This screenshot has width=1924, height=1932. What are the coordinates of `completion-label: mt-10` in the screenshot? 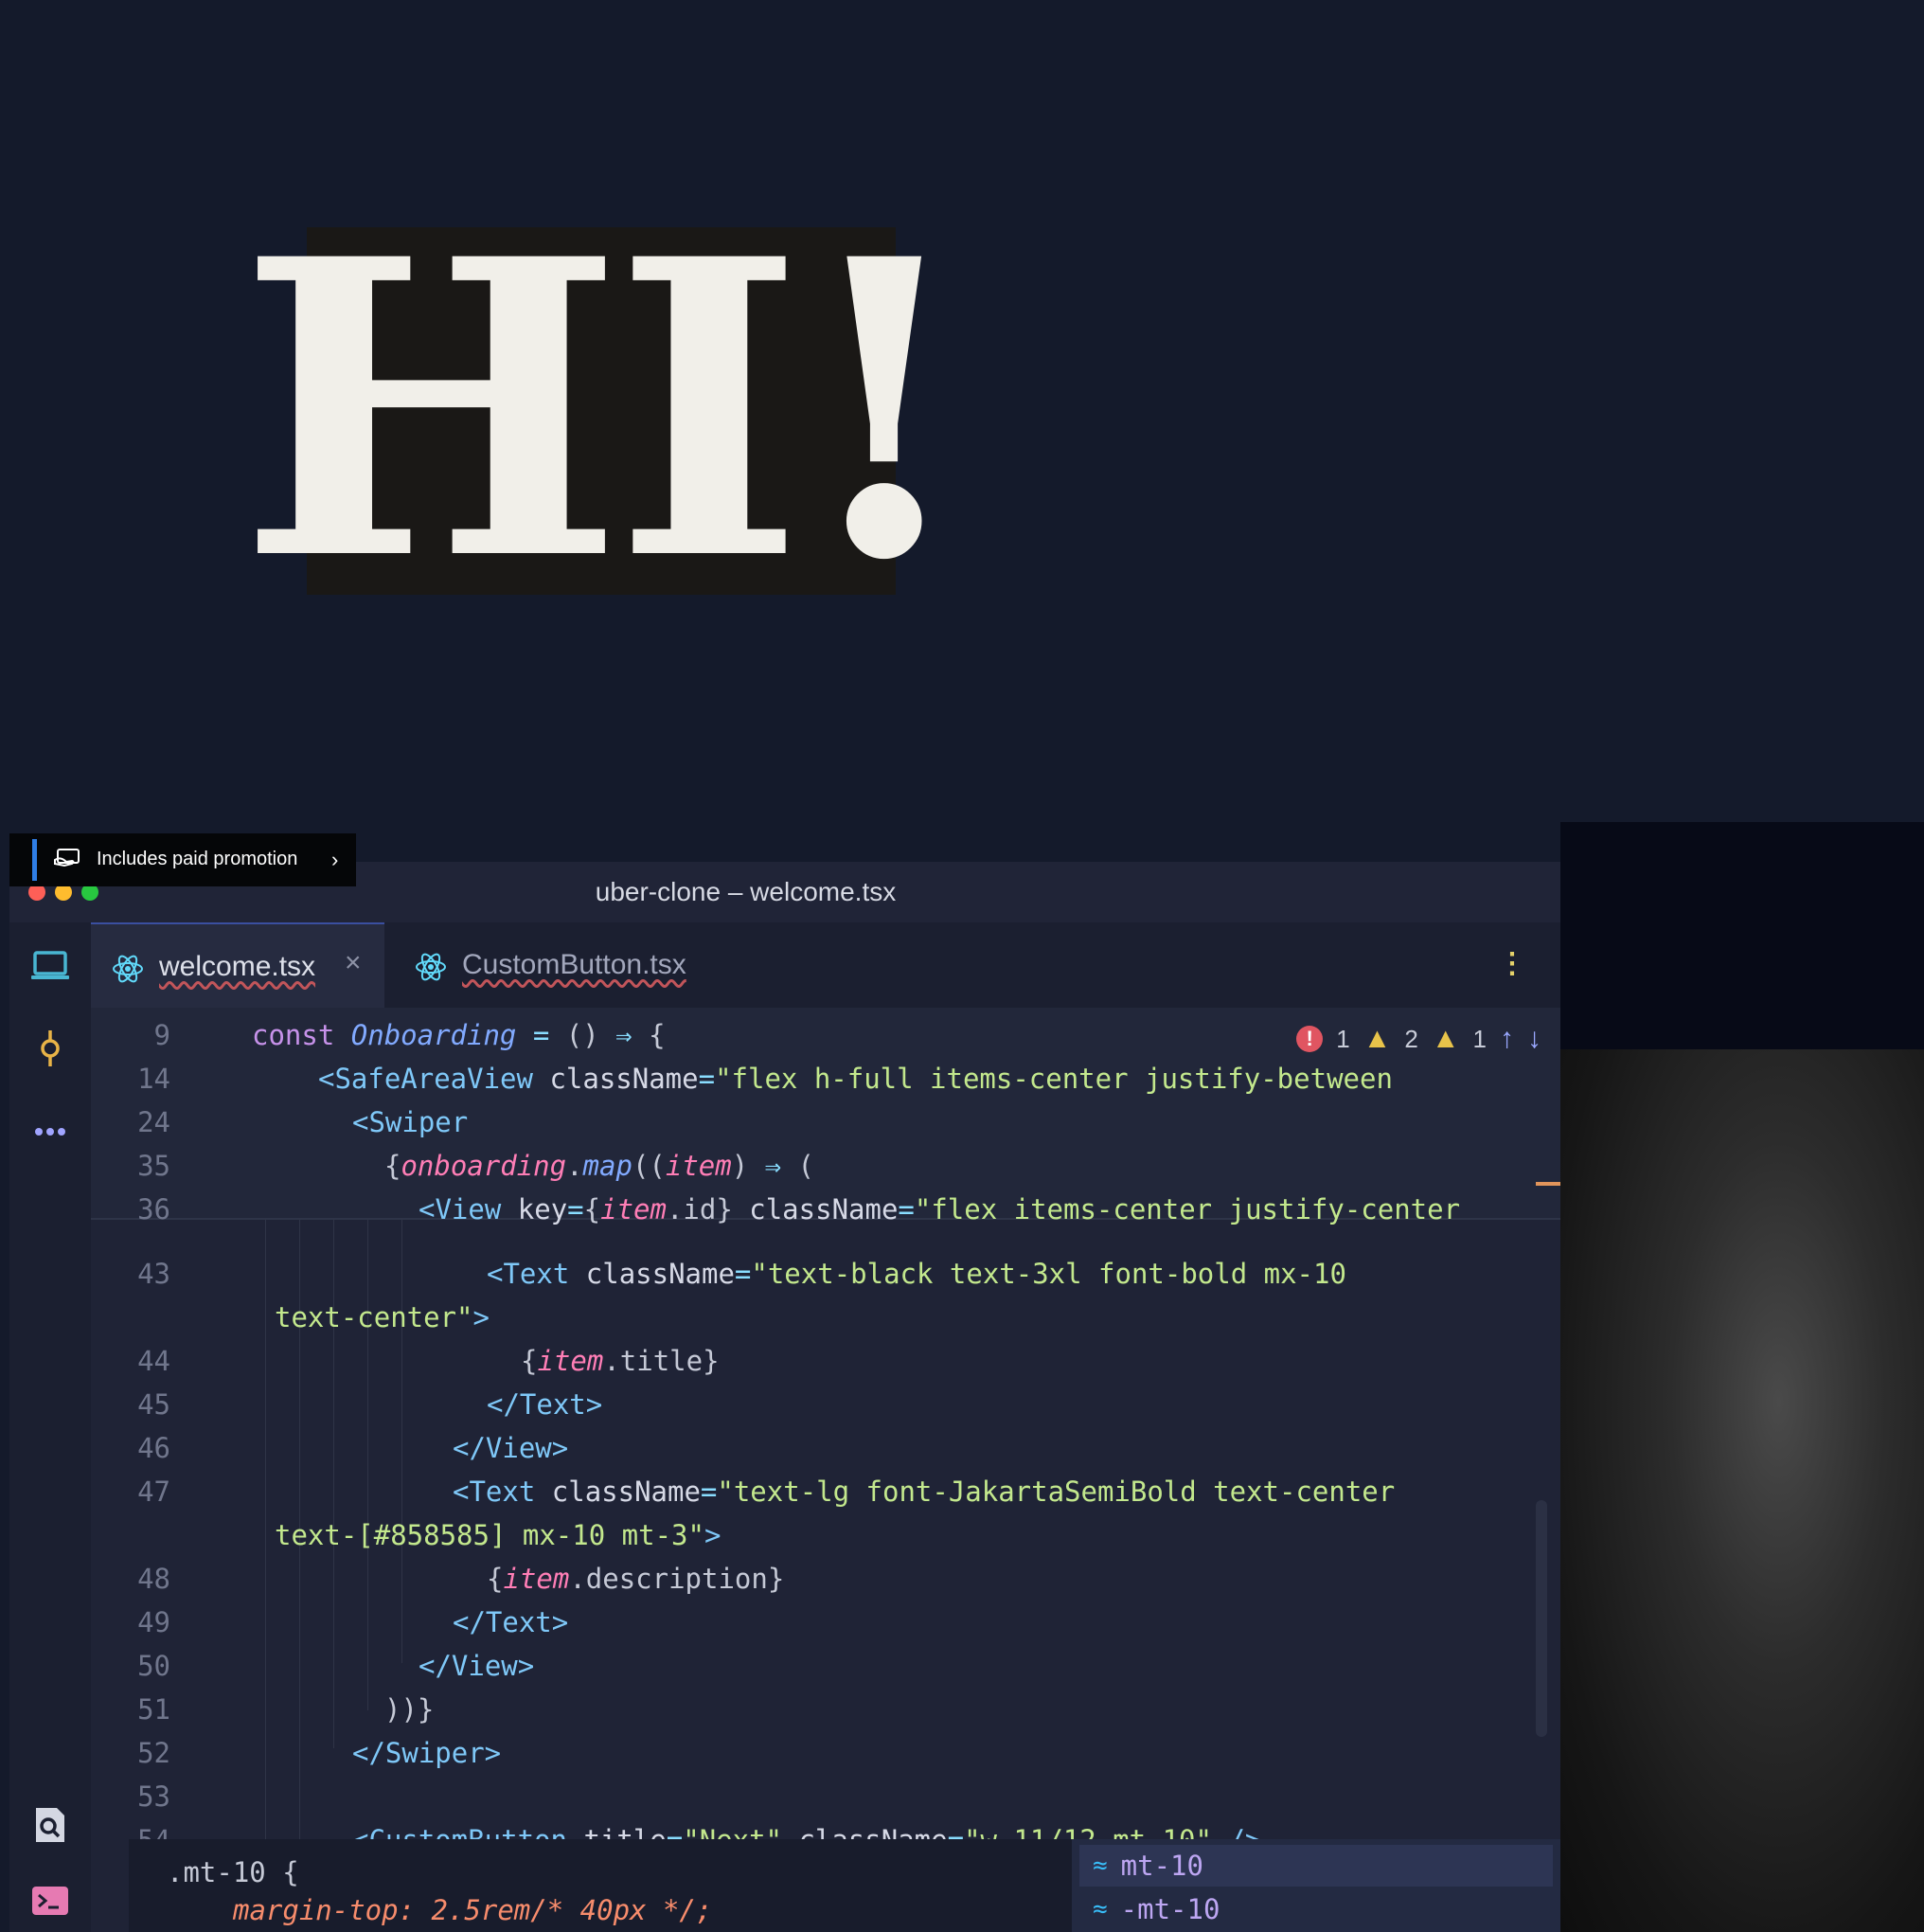 It's located at (1161, 1866).